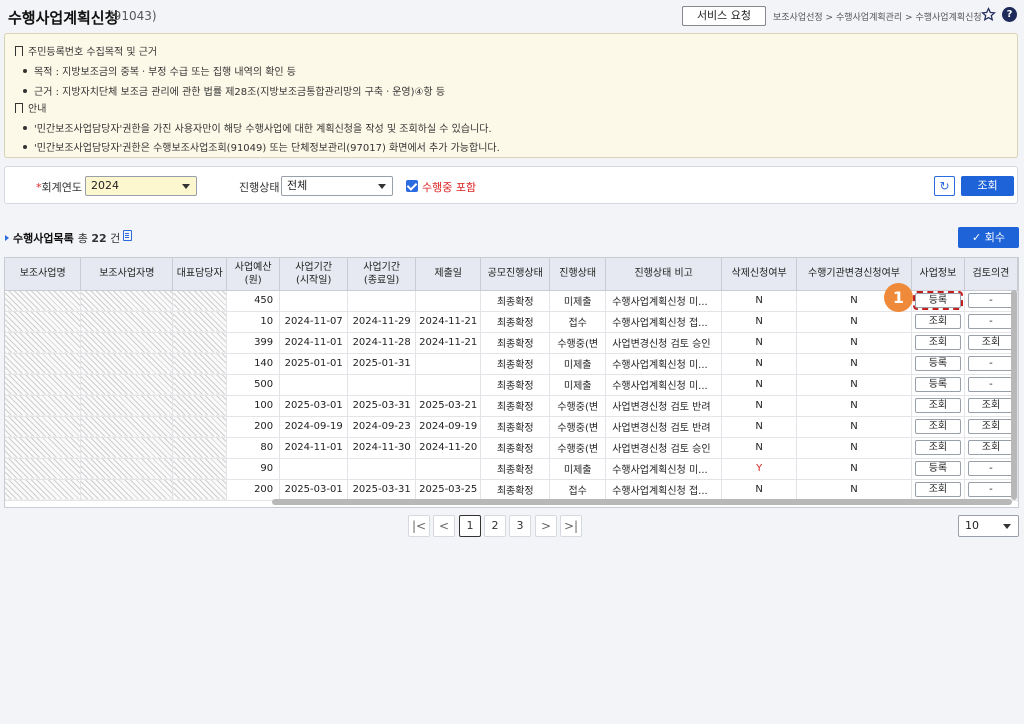 The height and width of the screenshot is (724, 1024). Describe the element at coordinates (412, 186) in the screenshot. I see `include-active-checkbox` at that location.